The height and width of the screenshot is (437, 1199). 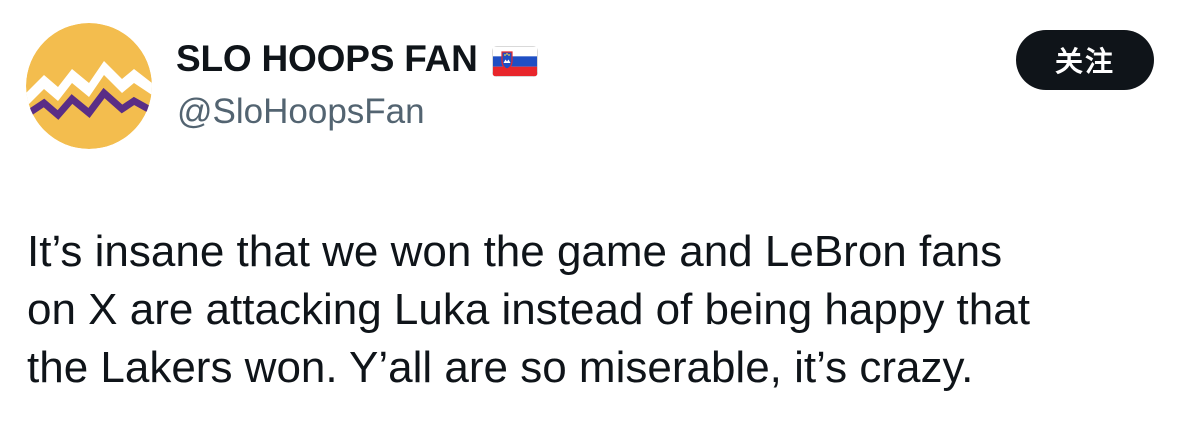 I want to click on display-name: SLO HOOPS FAN, so click(x=327, y=59).